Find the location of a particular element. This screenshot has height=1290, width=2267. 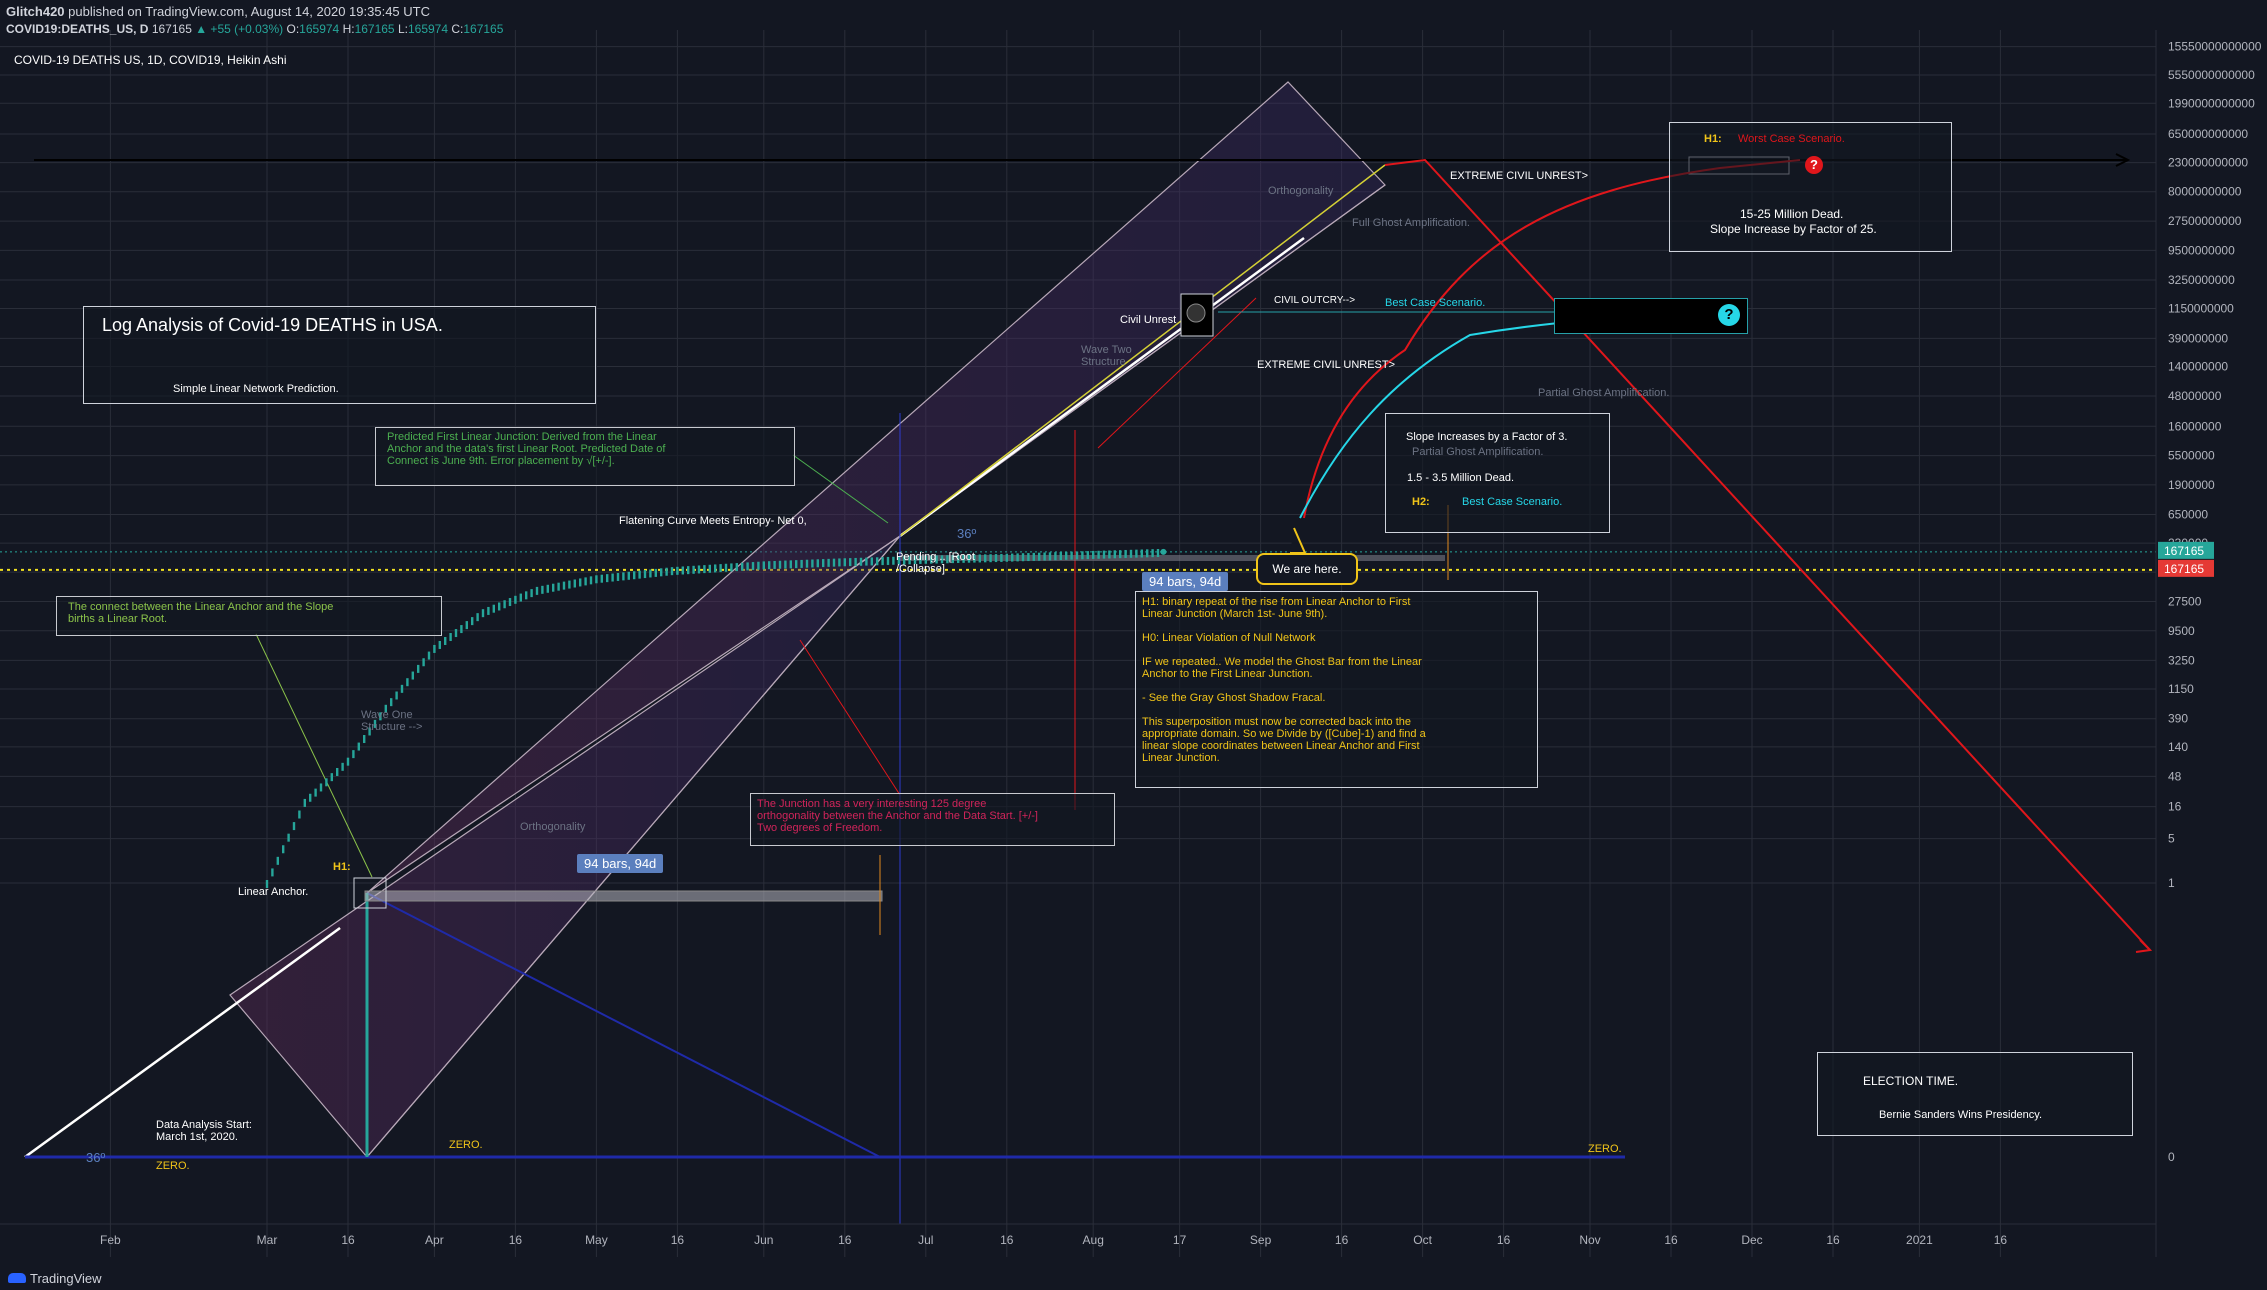

h2-line2: 1.5 - 3.5 Million Dead. is located at coordinates (1460, 478).